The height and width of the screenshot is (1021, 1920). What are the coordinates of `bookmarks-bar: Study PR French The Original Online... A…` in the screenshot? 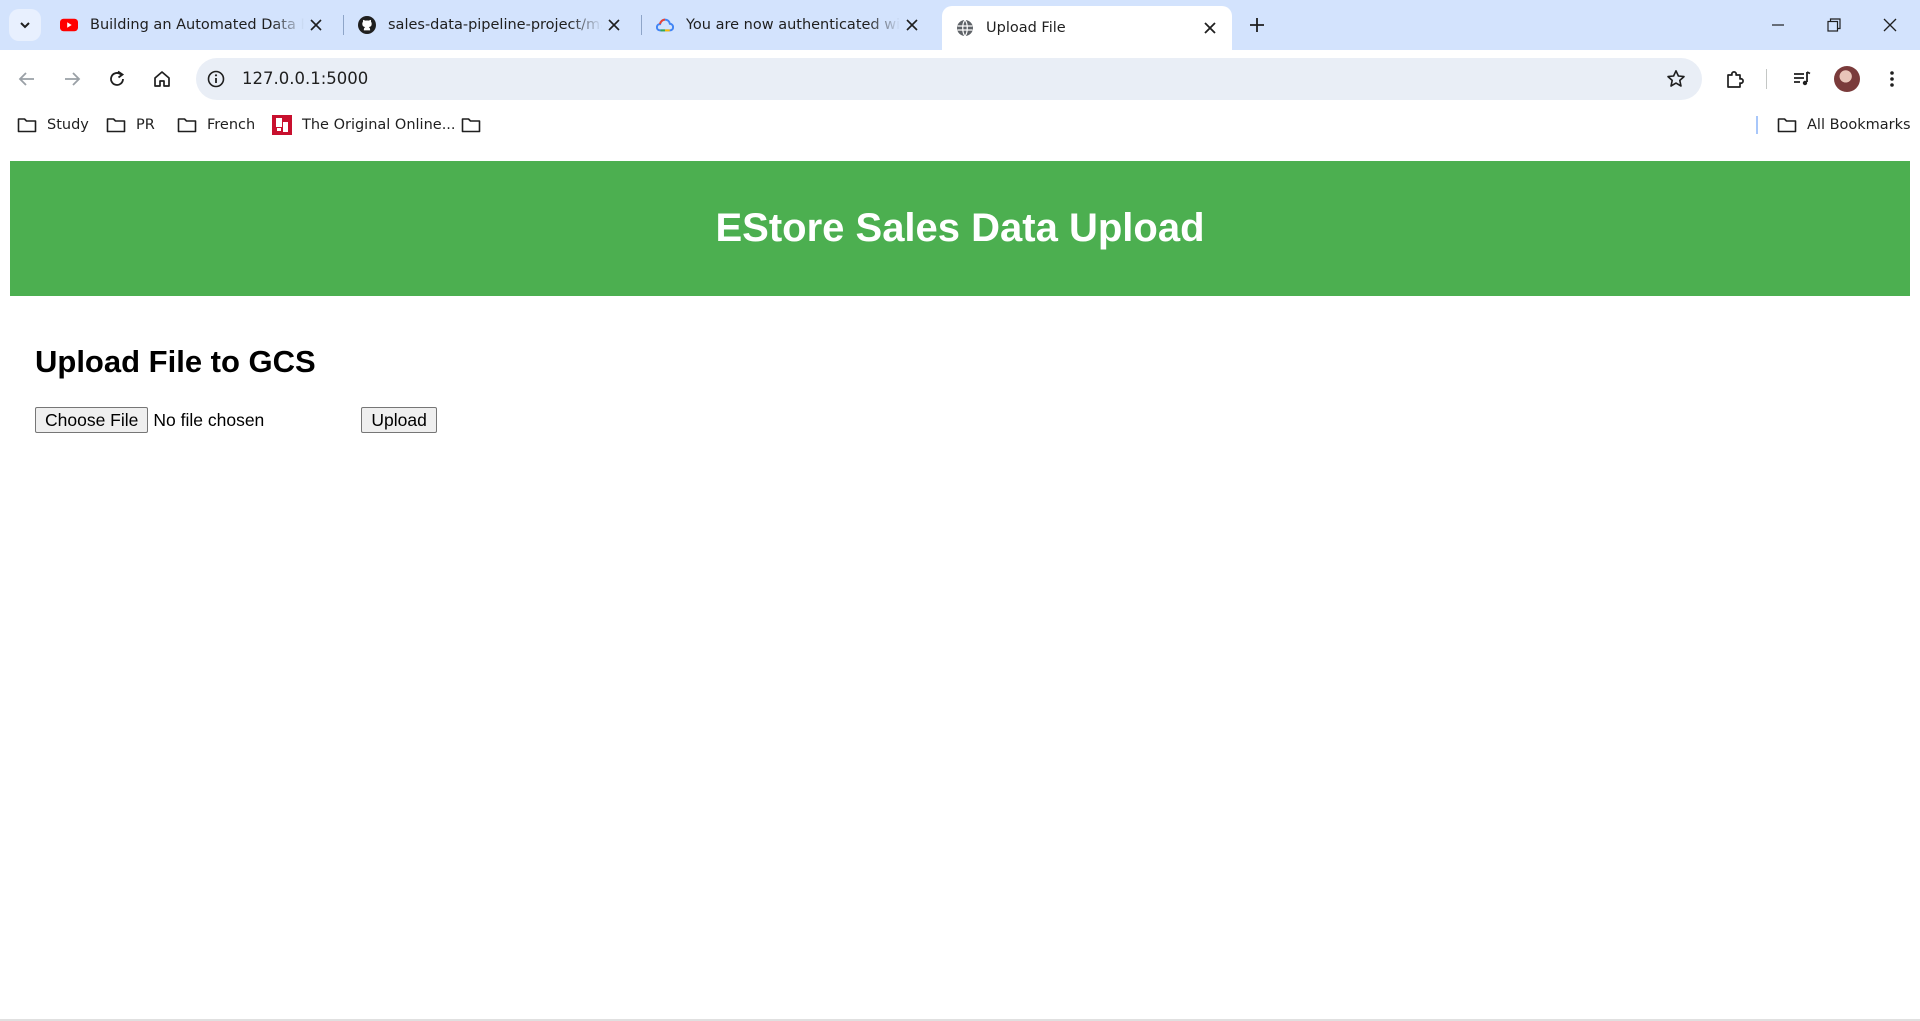 It's located at (960, 125).